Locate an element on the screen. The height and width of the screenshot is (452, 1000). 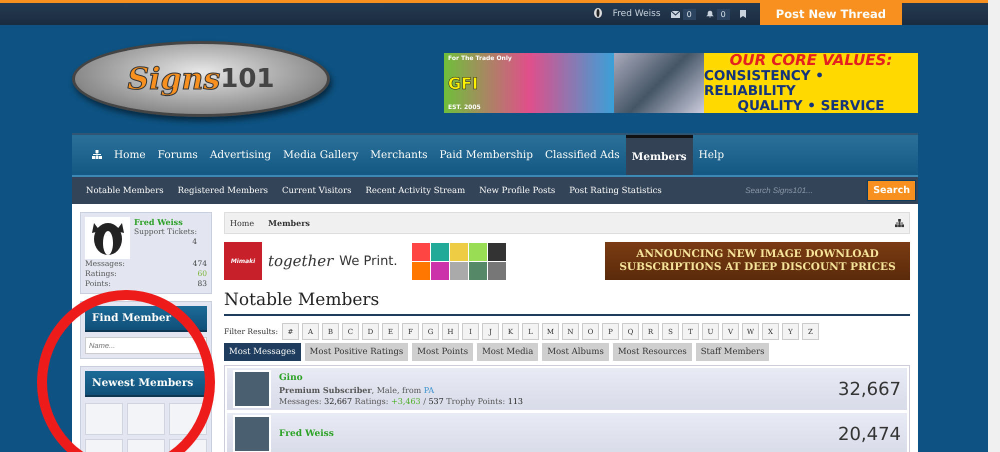
ranking-tab: Most Messages is located at coordinates (262, 352).